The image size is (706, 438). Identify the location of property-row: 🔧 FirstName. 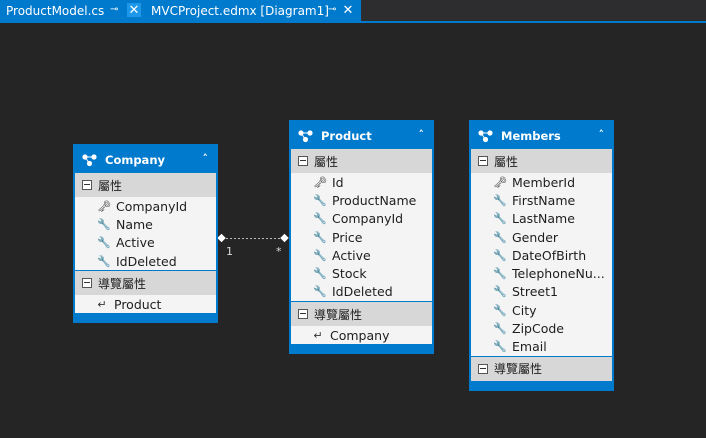
(541, 200).